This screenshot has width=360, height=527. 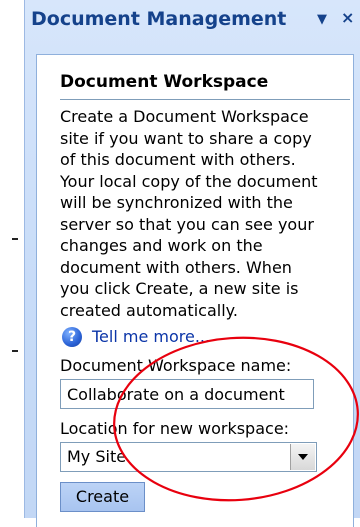 What do you see at coordinates (164, 82) in the screenshot?
I see `section-heading: Document Workspace` at bounding box center [164, 82].